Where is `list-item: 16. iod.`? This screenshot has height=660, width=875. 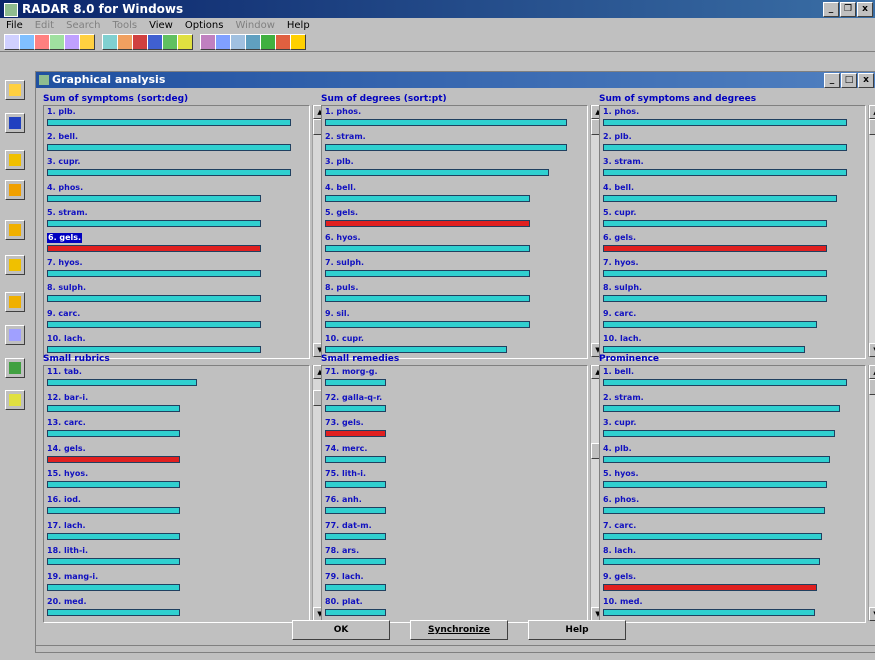 list-item: 16. iod. is located at coordinates (176, 506).